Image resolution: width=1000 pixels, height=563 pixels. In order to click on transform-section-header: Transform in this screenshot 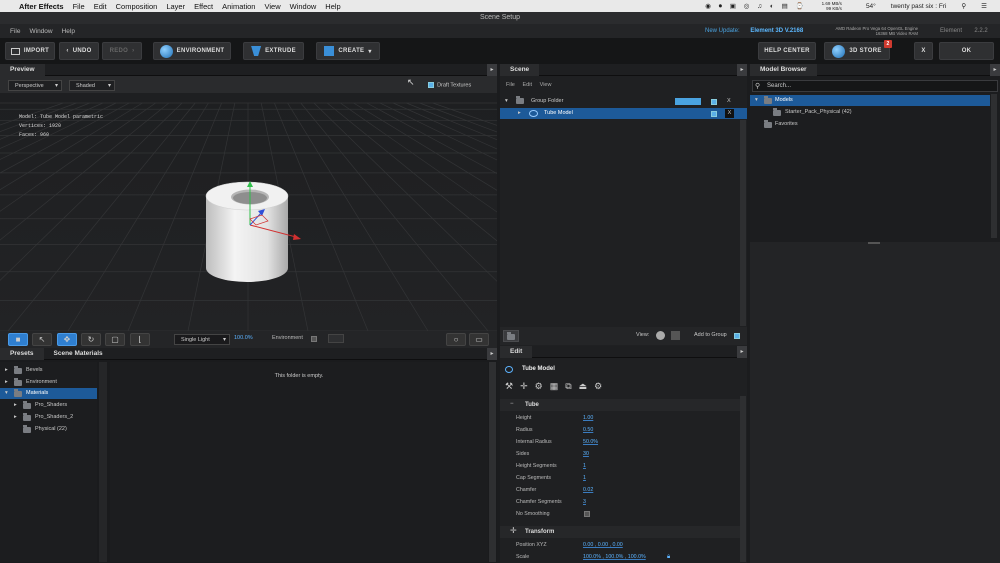, I will do `click(620, 532)`.